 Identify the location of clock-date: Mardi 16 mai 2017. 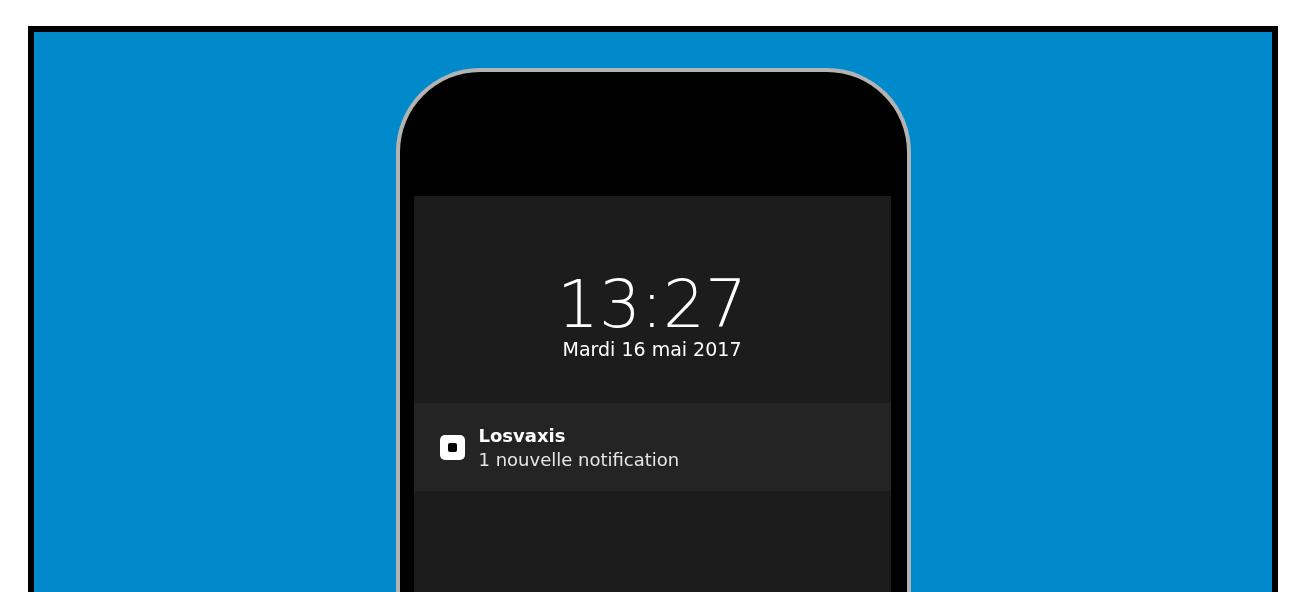
(652, 349).